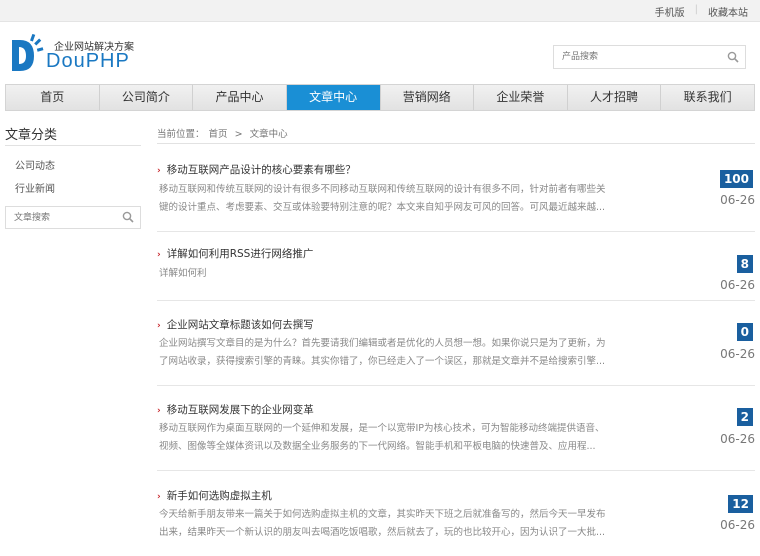 Image resolution: width=760 pixels, height=556 pixels. Describe the element at coordinates (728, 11) in the screenshot. I see `favorite-link: 收藏本站` at that location.